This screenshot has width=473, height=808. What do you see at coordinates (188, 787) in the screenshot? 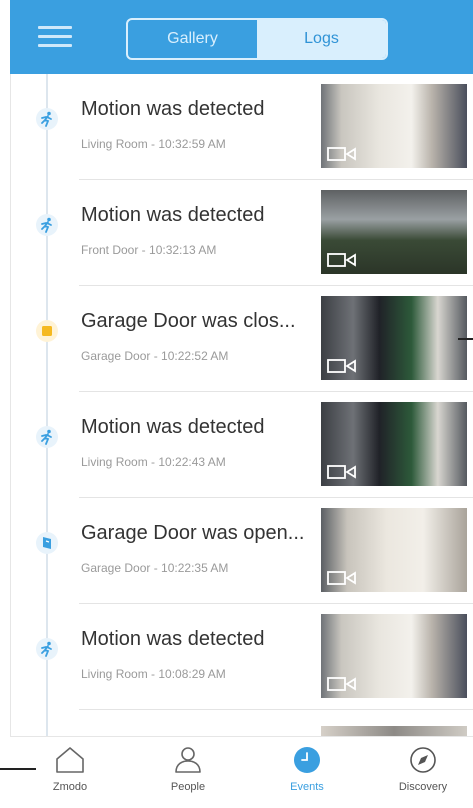
I see `tab-label: People` at bounding box center [188, 787].